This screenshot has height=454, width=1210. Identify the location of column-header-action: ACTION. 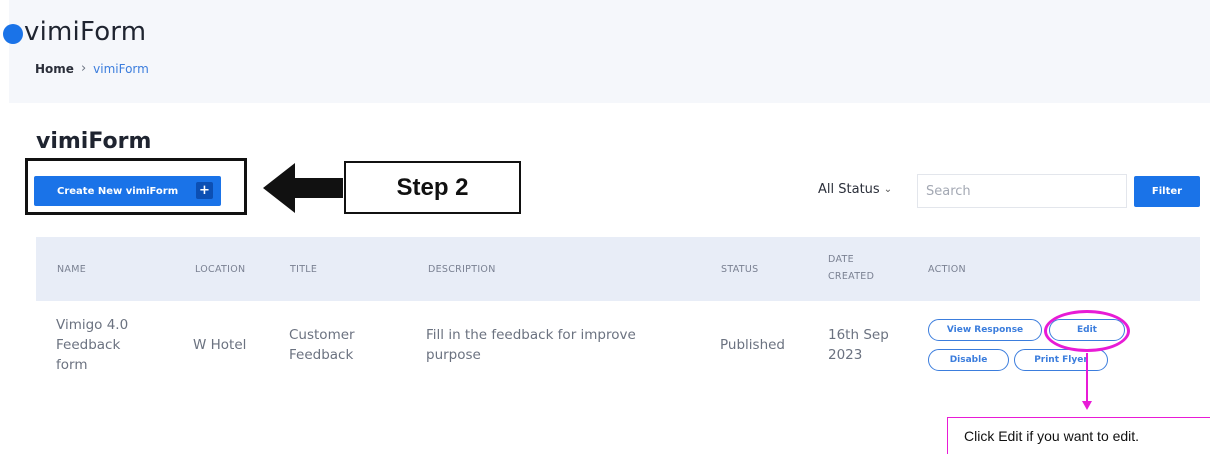
(947, 269).